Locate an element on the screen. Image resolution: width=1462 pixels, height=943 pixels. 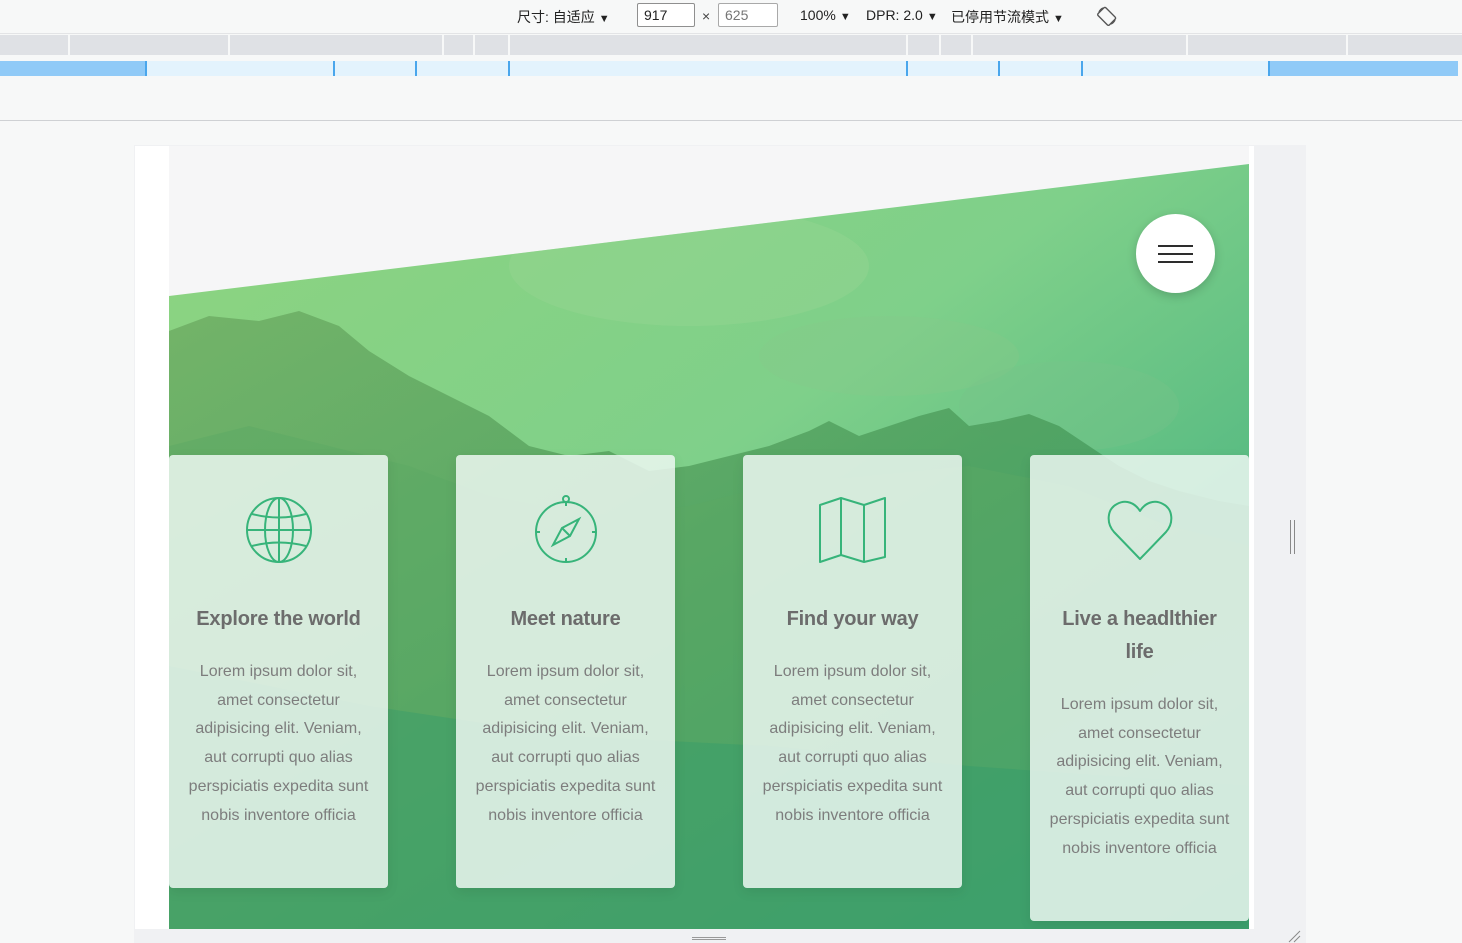
right-resize-handle is located at coordinates (1293, 537).